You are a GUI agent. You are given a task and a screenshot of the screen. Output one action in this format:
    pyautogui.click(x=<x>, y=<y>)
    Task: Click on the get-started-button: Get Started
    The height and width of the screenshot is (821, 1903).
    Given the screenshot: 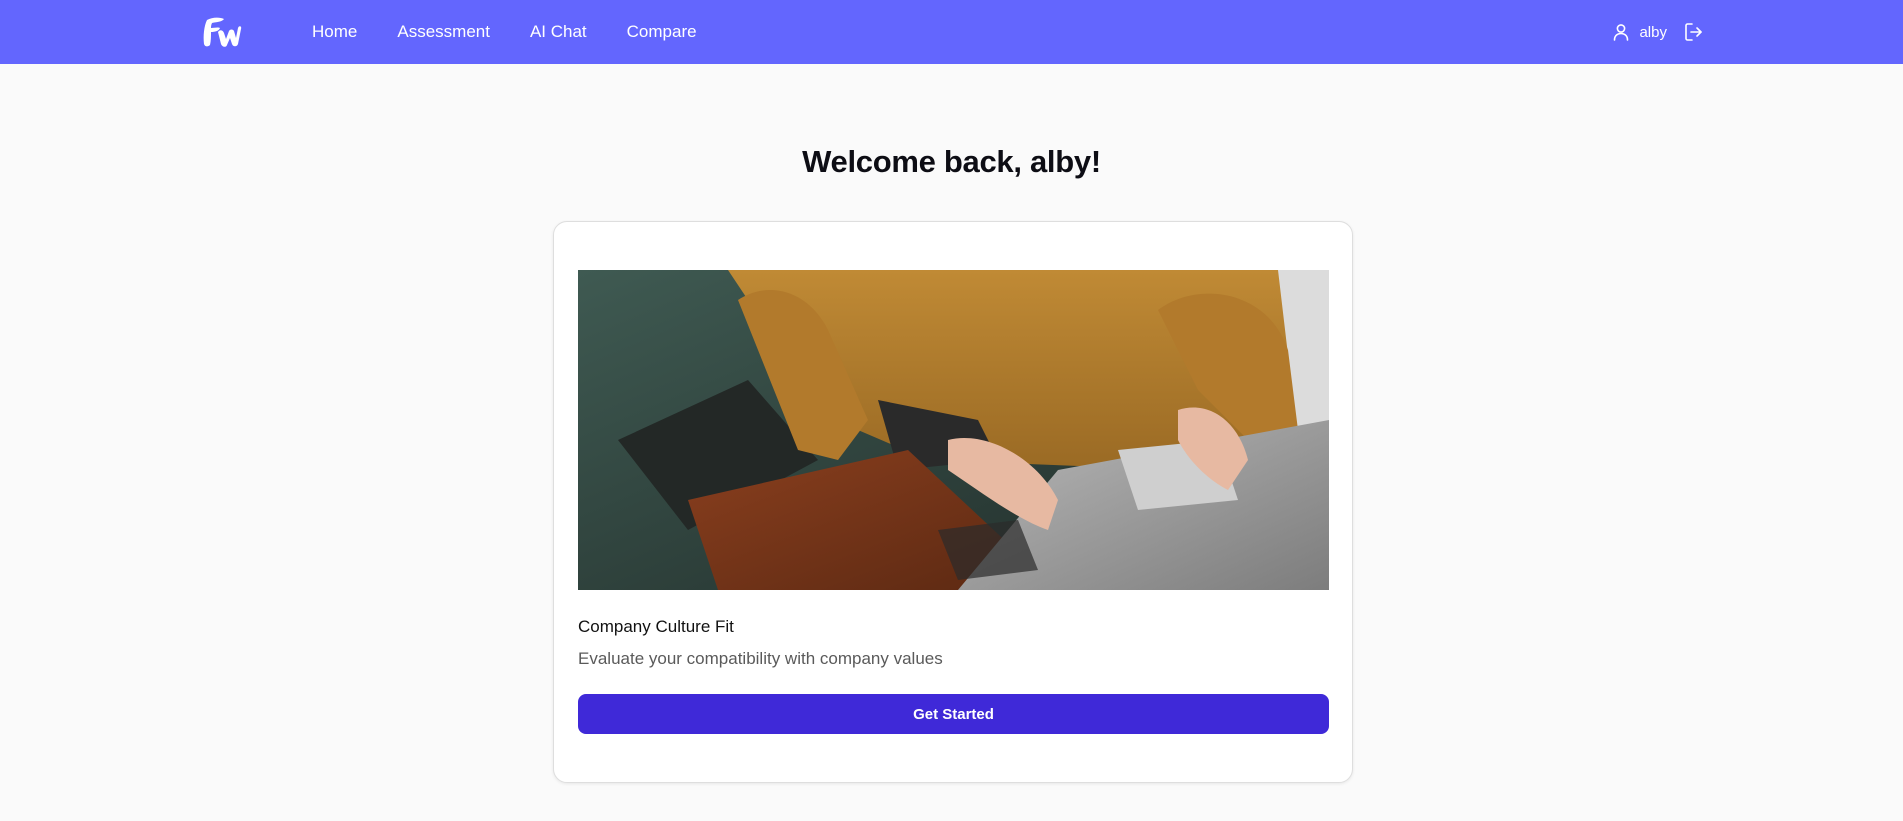 What is the action you would take?
    pyautogui.click(x=953, y=714)
    